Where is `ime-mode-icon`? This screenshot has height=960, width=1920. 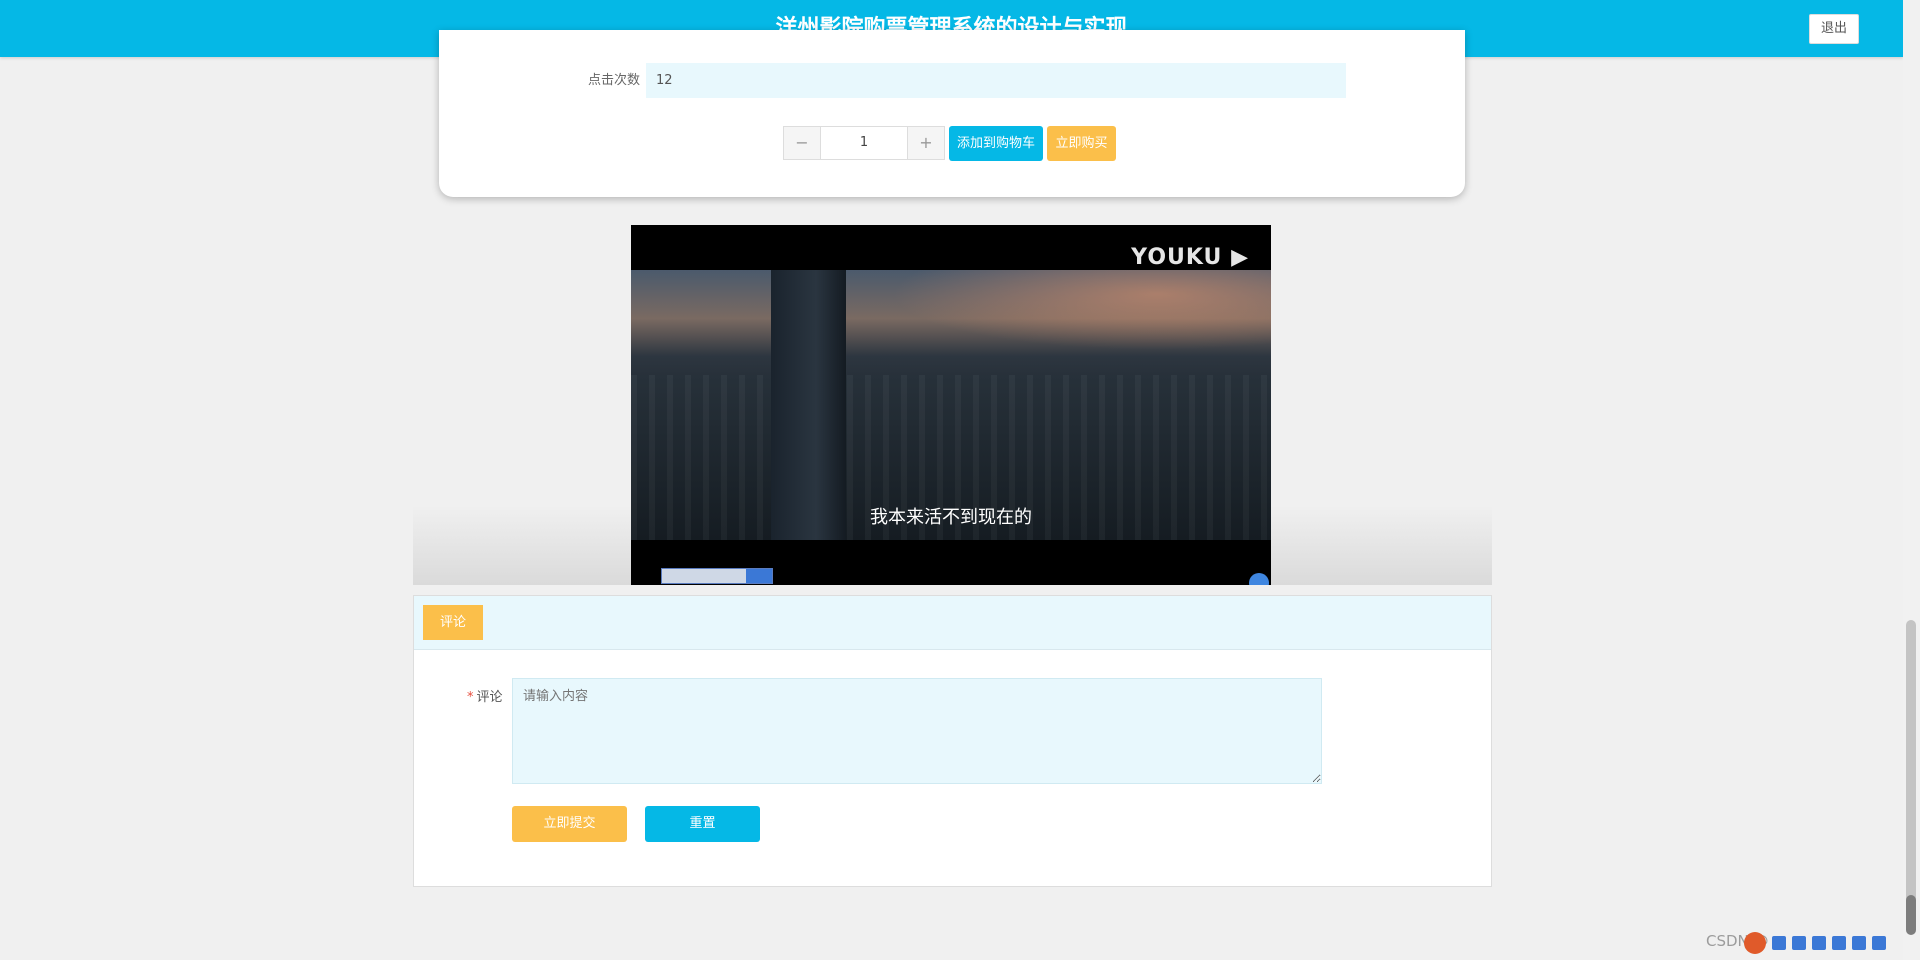 ime-mode-icon is located at coordinates (1779, 943).